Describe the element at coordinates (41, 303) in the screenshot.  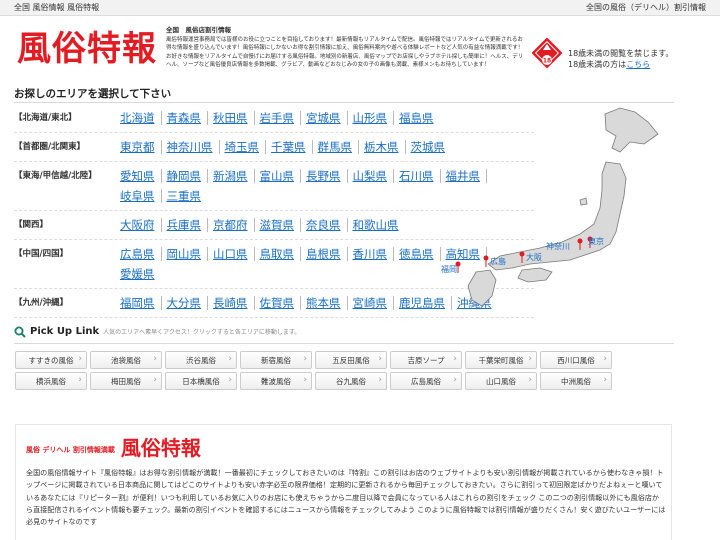
I see `region-name: 【九州/沖縄】` at that location.